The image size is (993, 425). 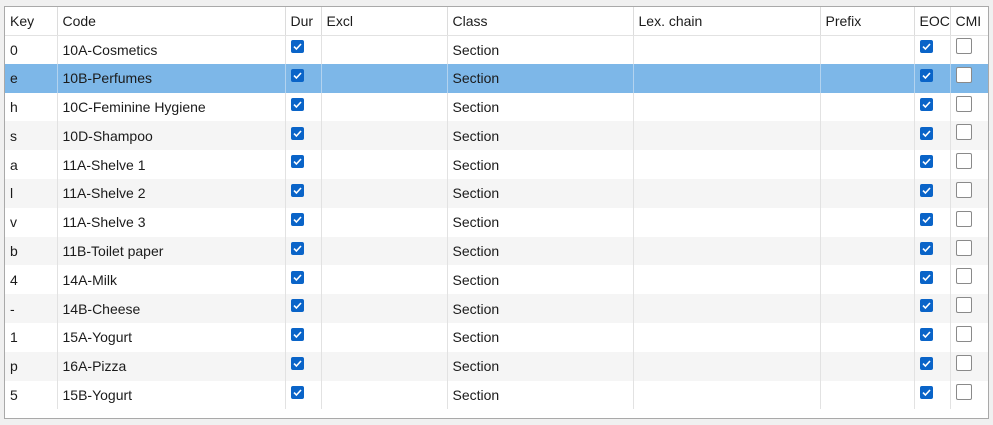 I want to click on code-cell: 10A-Cosmetics, so click(x=171, y=49).